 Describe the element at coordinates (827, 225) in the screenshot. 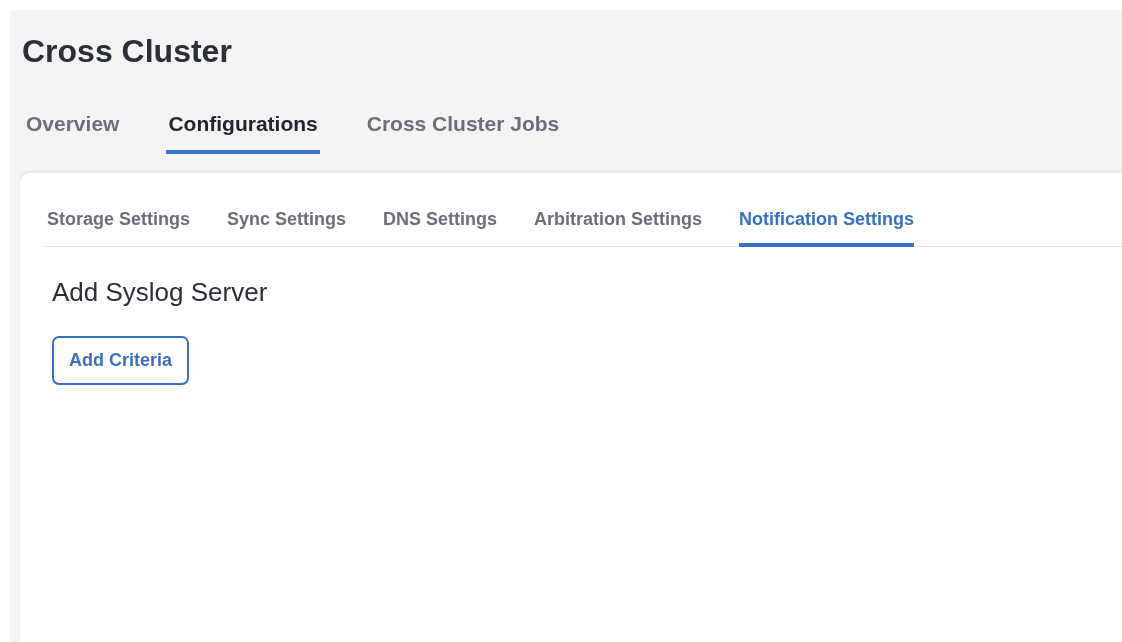

I see `sub-tab: Notification Settings` at that location.